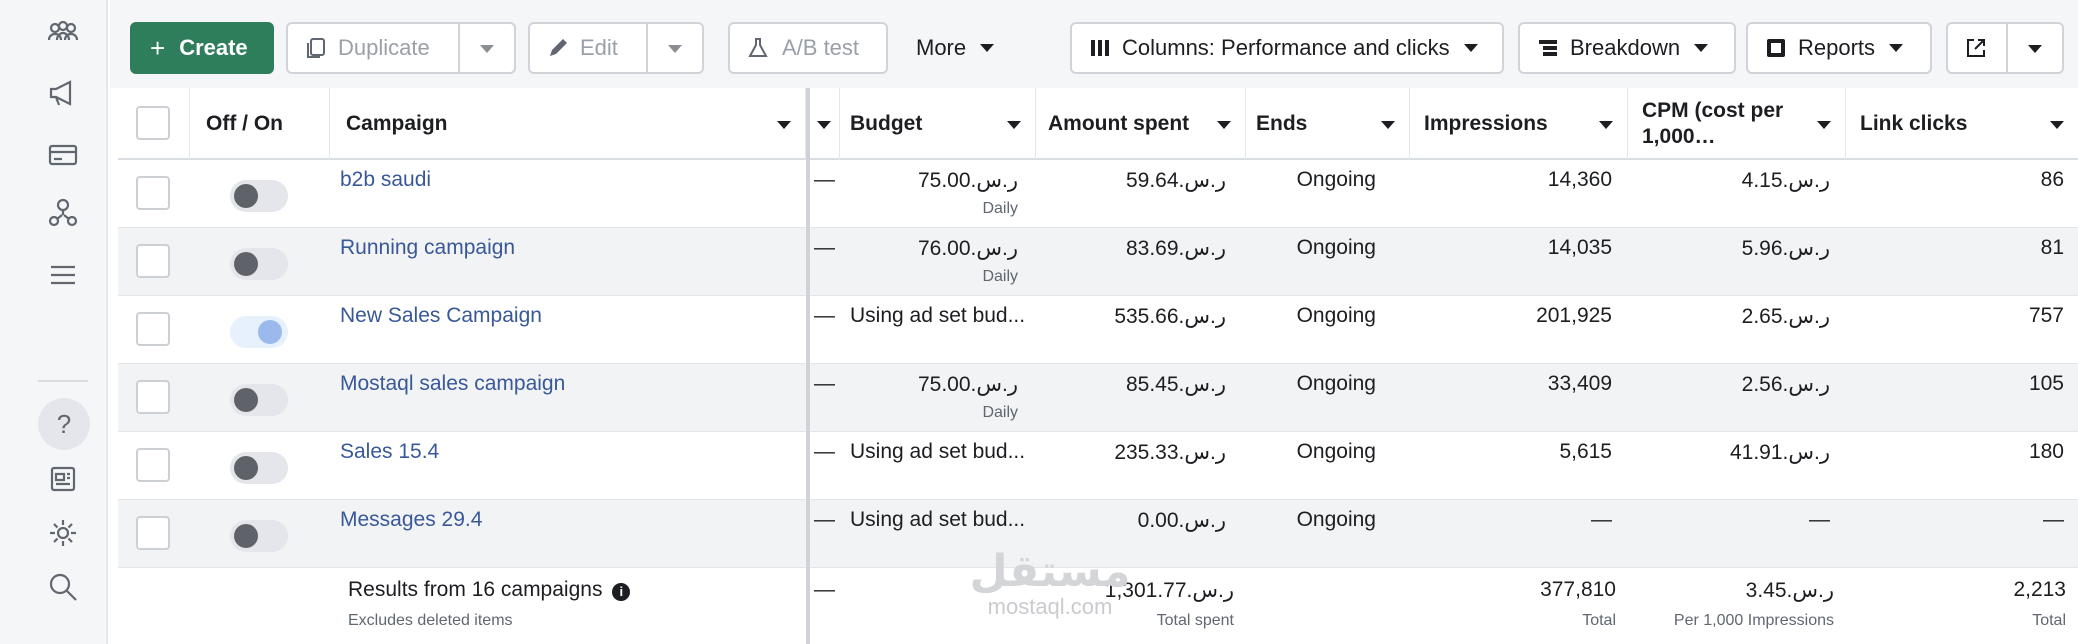 The width and height of the screenshot is (2078, 644). Describe the element at coordinates (1141, 124) in the screenshot. I see `header-amount-spent: Amount spent` at that location.